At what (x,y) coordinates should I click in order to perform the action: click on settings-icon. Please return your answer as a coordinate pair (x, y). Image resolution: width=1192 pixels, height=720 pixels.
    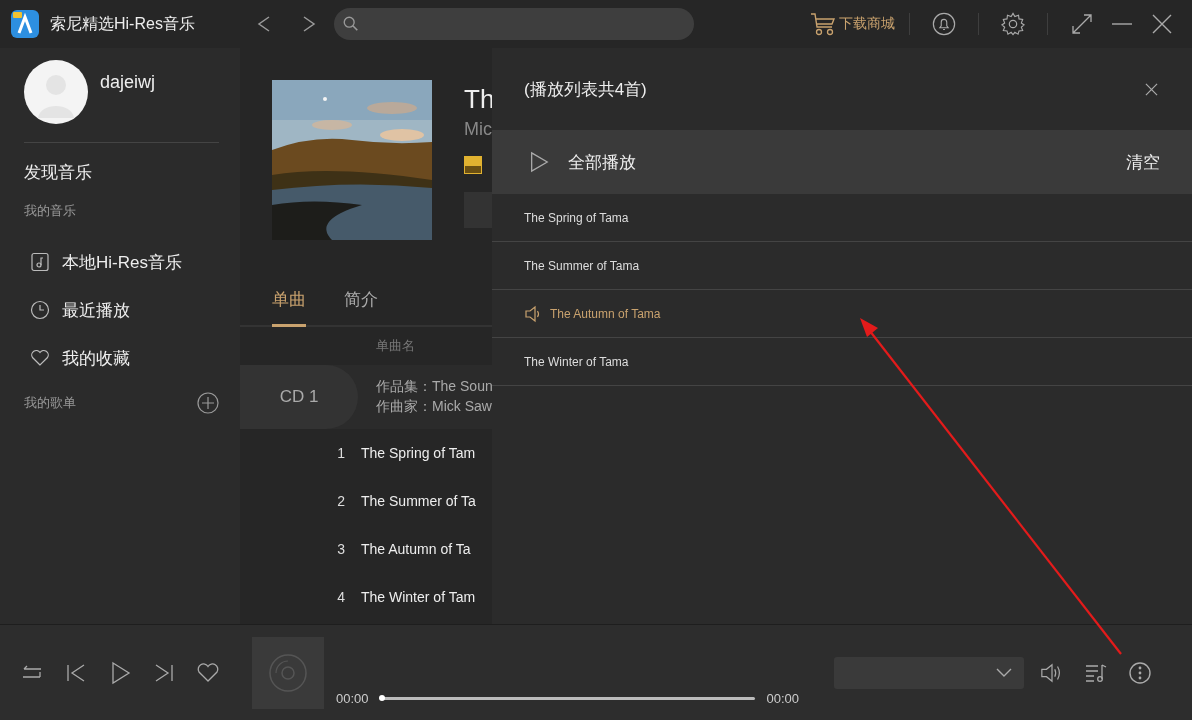
    Looking at the image, I should click on (1013, 24).